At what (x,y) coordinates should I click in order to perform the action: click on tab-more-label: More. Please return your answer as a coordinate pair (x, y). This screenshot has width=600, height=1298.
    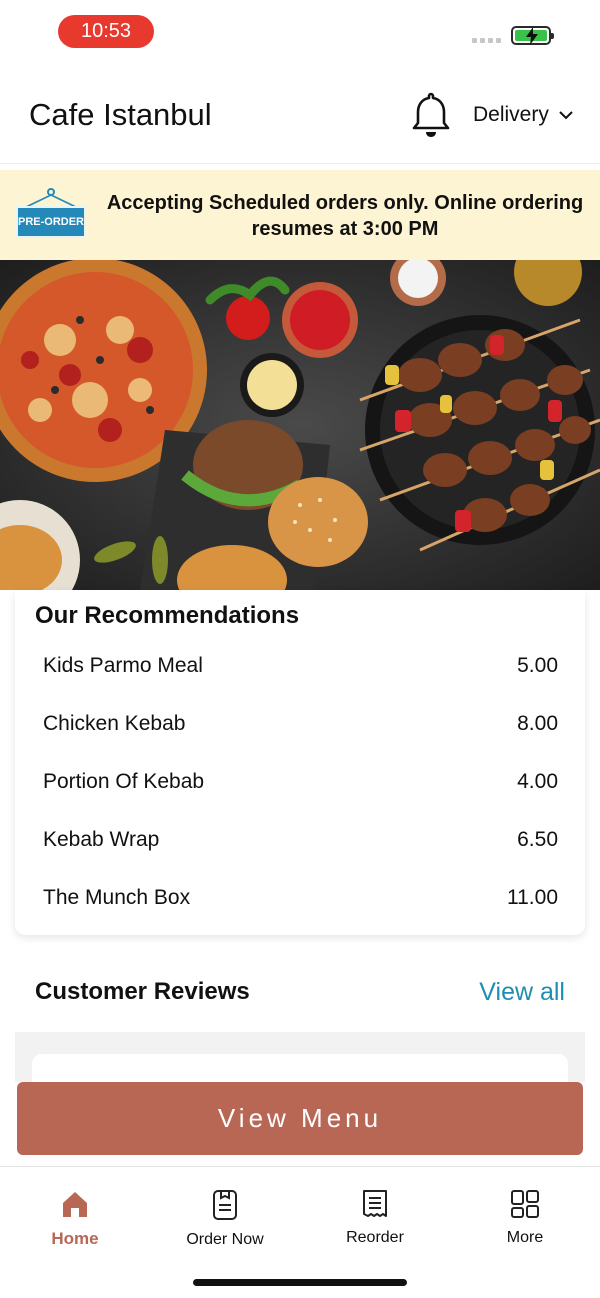
    Looking at the image, I should click on (525, 1237).